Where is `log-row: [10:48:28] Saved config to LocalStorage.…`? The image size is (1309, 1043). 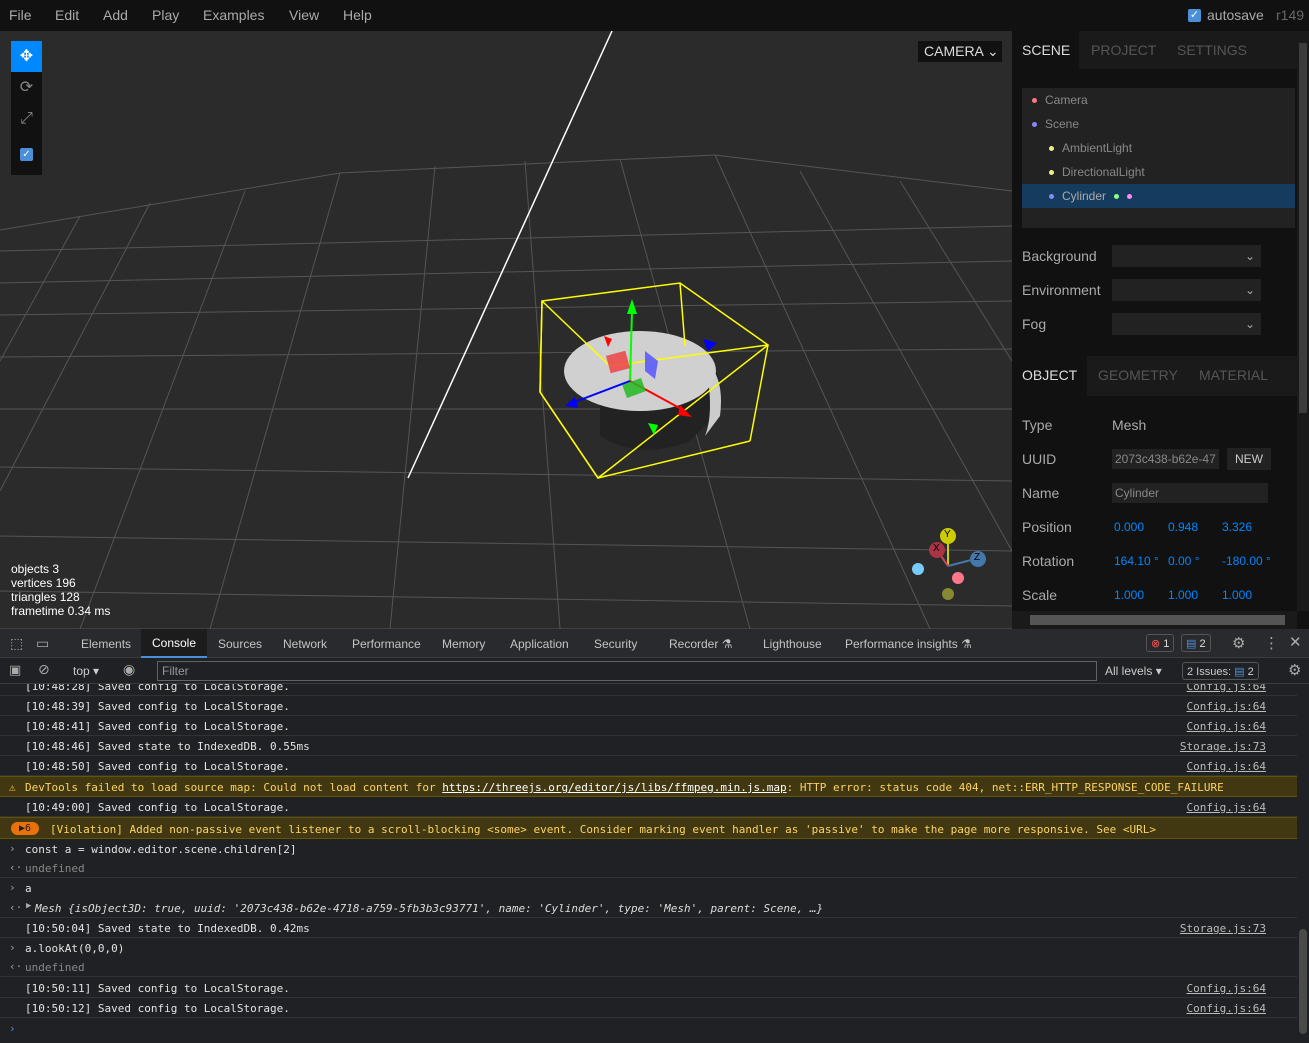 log-row: [10:48:28] Saved config to LocalStorage.… is located at coordinates (648, 690).